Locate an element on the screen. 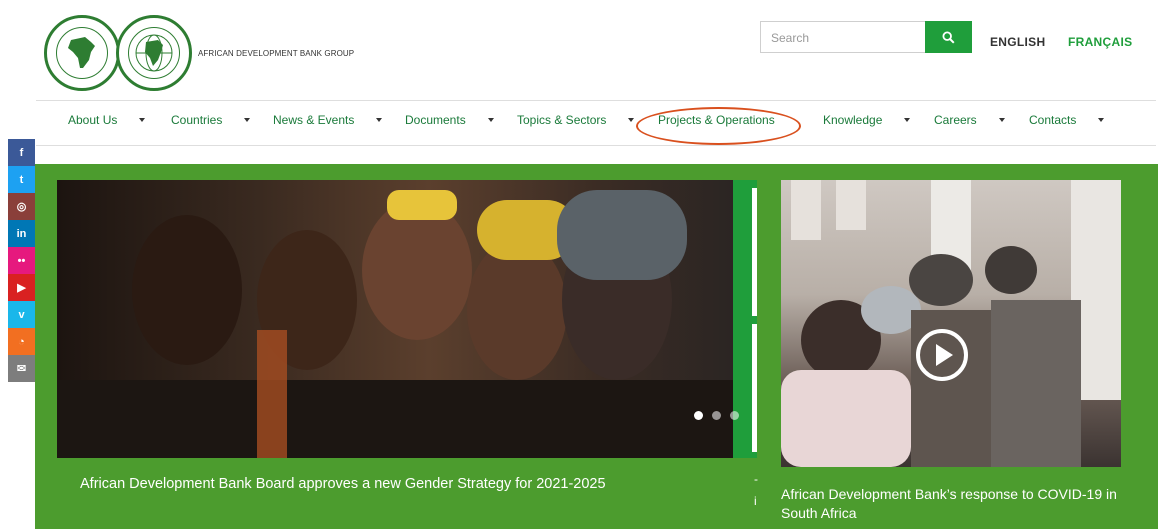 The height and width of the screenshot is (529, 1158). nav-divider-bottom is located at coordinates (596, 145).